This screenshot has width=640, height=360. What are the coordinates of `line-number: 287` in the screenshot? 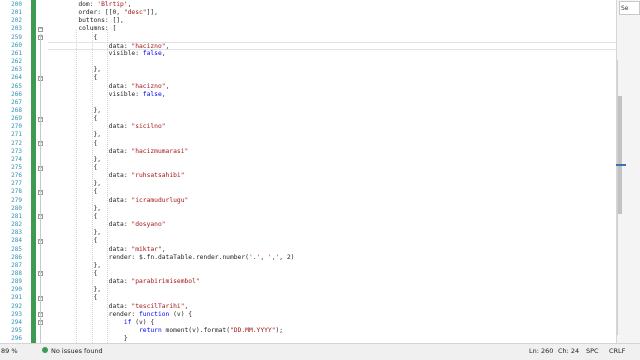 It's located at (16, 265).